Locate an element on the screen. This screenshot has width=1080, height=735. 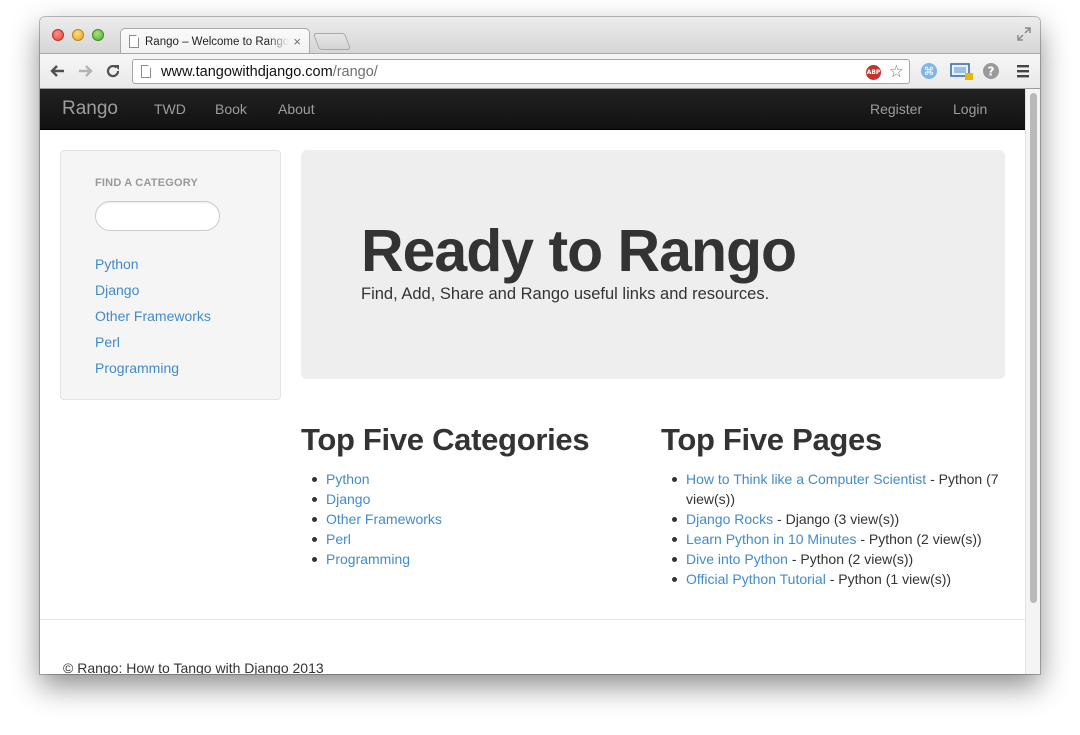
page-link: How to Think like a Computer Scientist is located at coordinates (806, 479).